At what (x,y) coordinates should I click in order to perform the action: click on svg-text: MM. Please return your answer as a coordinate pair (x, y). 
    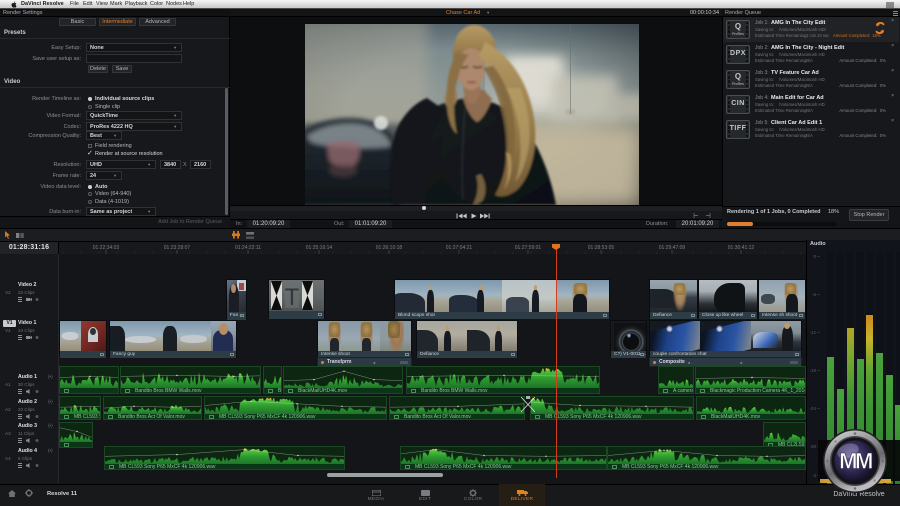
    Looking at the image, I should click on (855, 461).